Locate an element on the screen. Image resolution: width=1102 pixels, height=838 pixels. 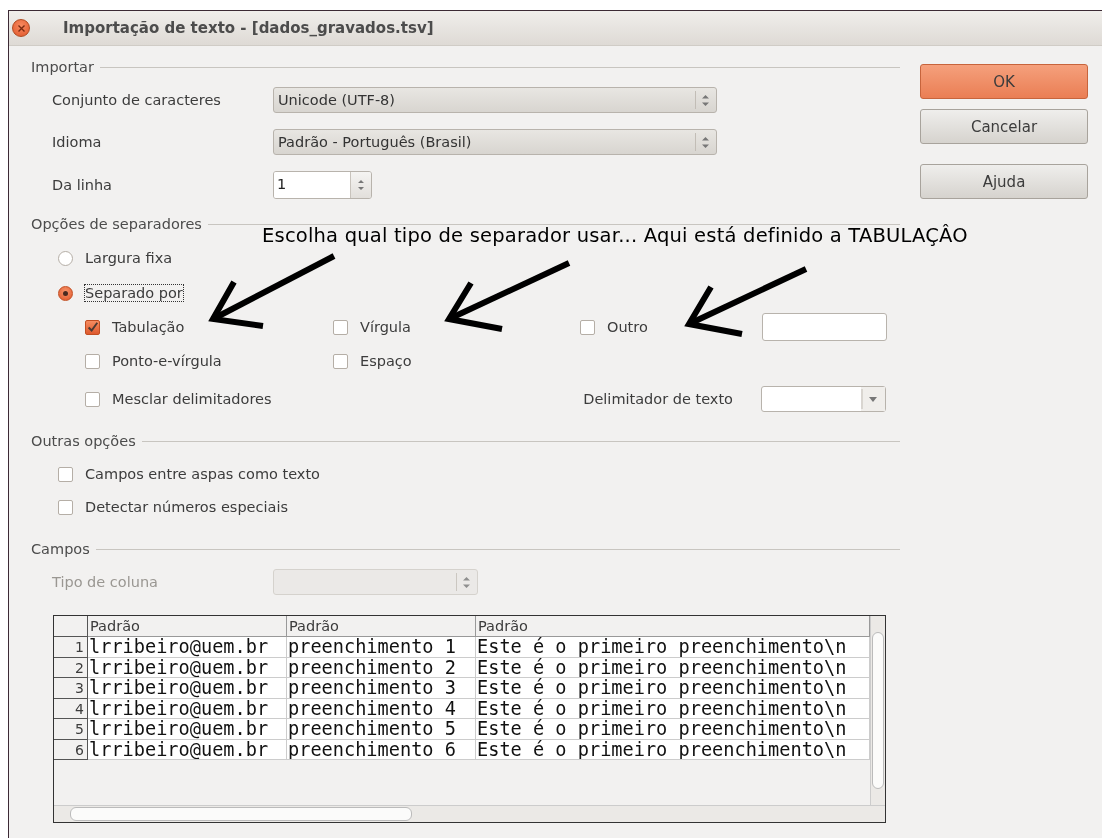
dialog-button: Cancelar is located at coordinates (1004, 126).